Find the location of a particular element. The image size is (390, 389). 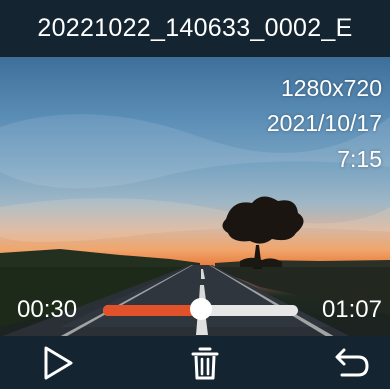

play-icon is located at coordinates (58, 362).